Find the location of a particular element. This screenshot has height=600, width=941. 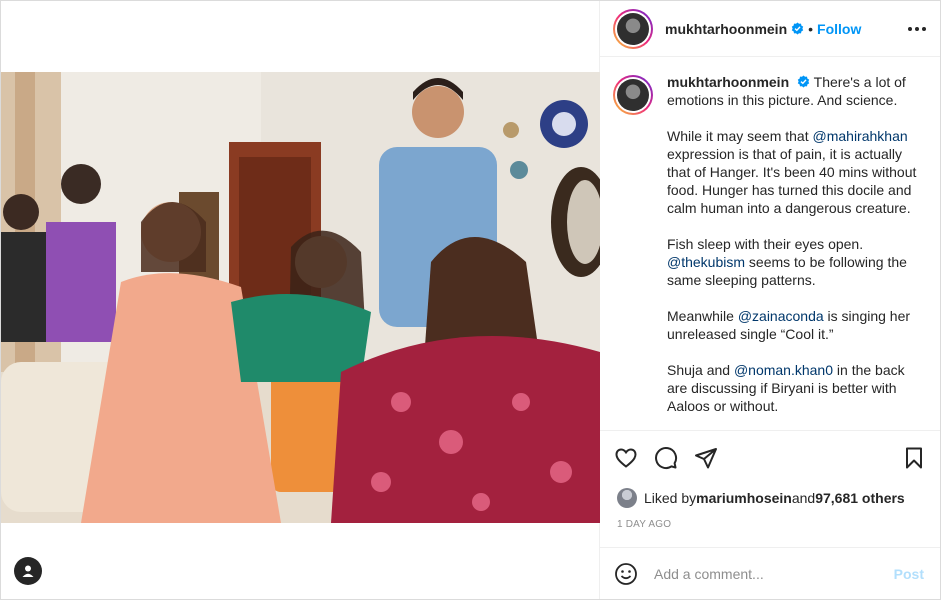

heart-icon is located at coordinates (626, 458).